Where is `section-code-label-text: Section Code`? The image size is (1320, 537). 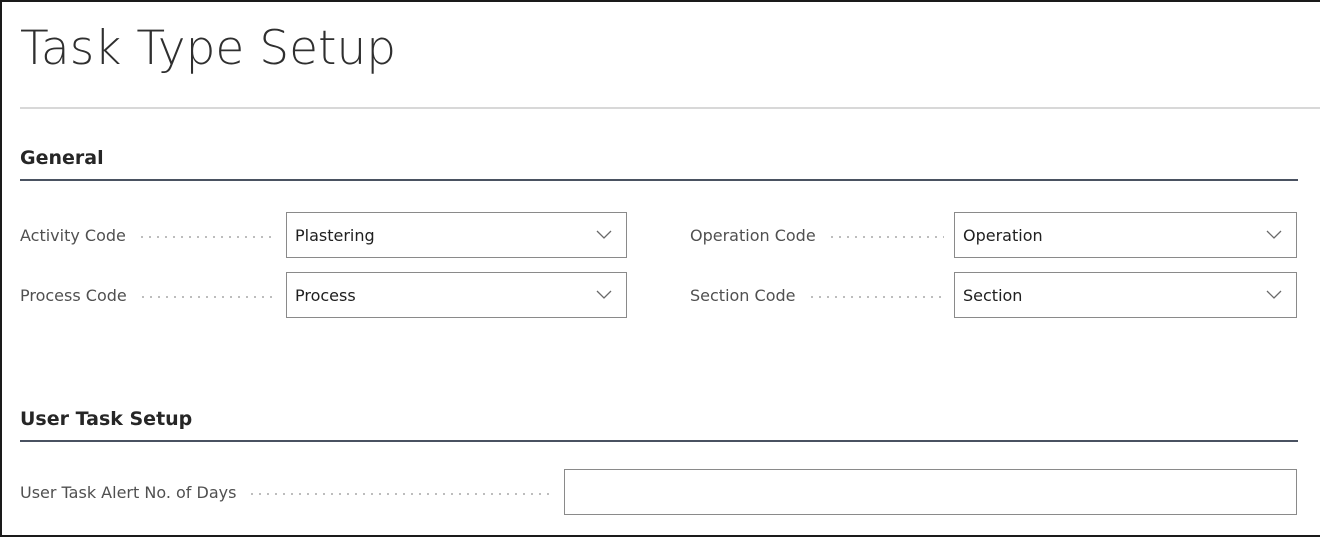
section-code-label-text: Section Code is located at coordinates (743, 295).